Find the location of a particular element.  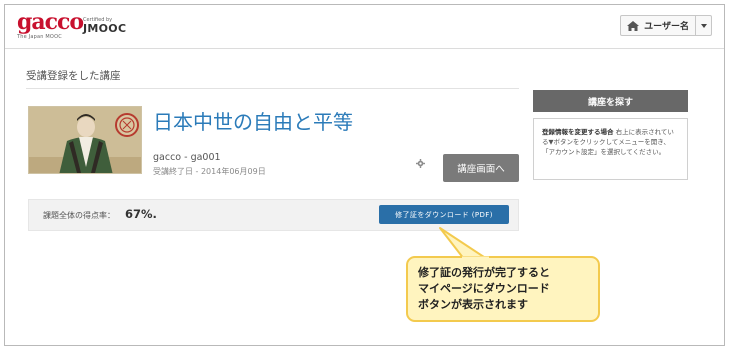

download-certificate-button: 修了証をダウンロード (PDF) is located at coordinates (444, 214).